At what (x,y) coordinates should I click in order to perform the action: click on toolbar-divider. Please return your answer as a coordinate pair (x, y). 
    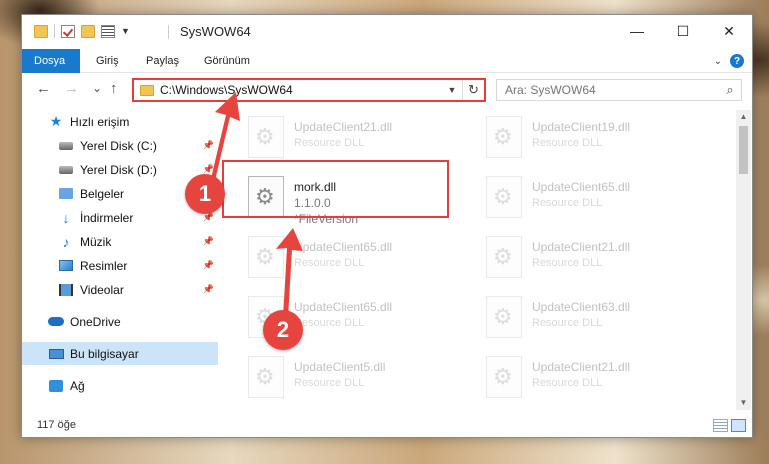
    Looking at the image, I should click on (54, 31).